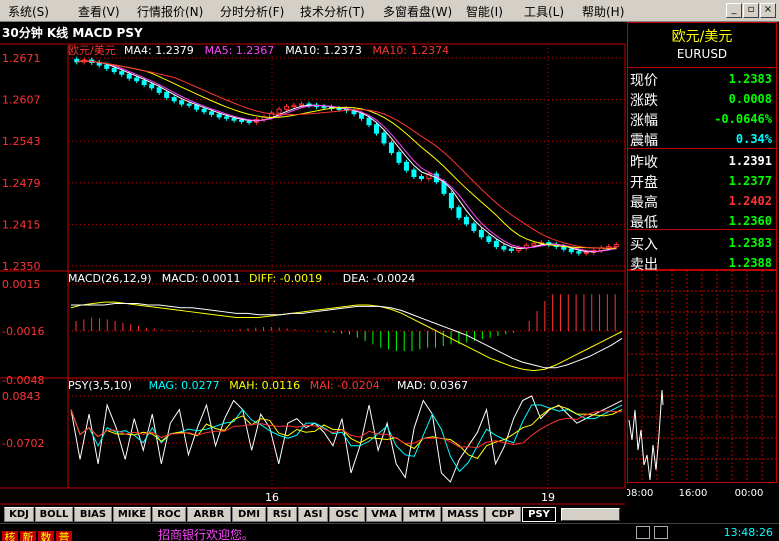 Image resolution: width=779 pixels, height=541 pixels. I want to click on clock: 13:48:26, so click(748, 532).